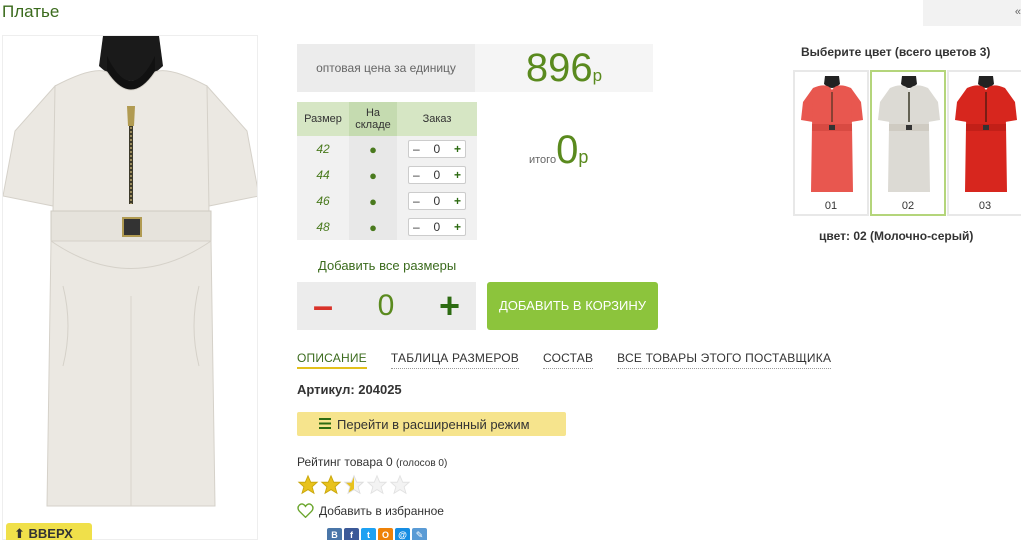  I want to click on swatch-label: 01, so click(831, 206).